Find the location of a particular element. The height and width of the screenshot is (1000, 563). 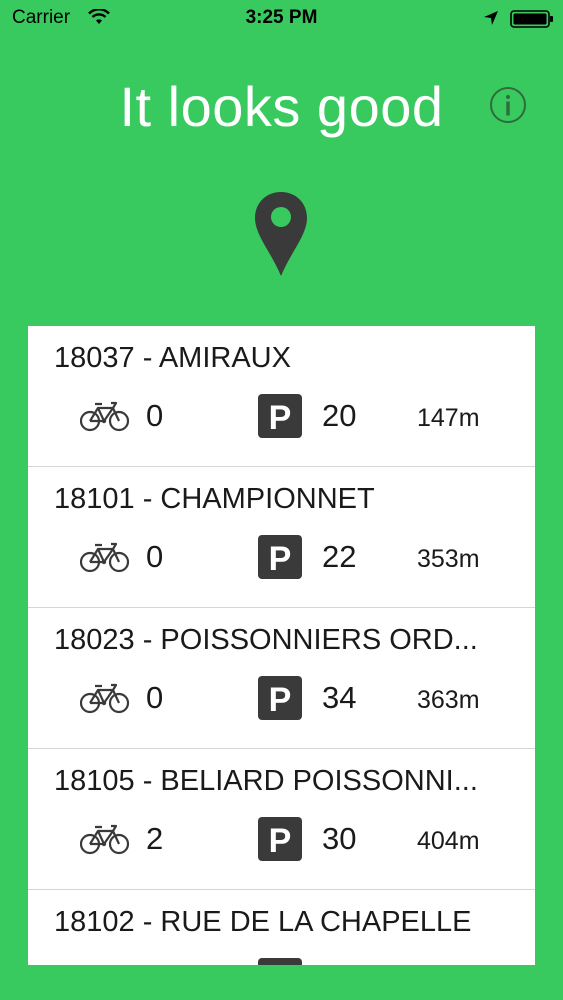

station-name: 18101 - CHAMPIONNET is located at coordinates (214, 499).